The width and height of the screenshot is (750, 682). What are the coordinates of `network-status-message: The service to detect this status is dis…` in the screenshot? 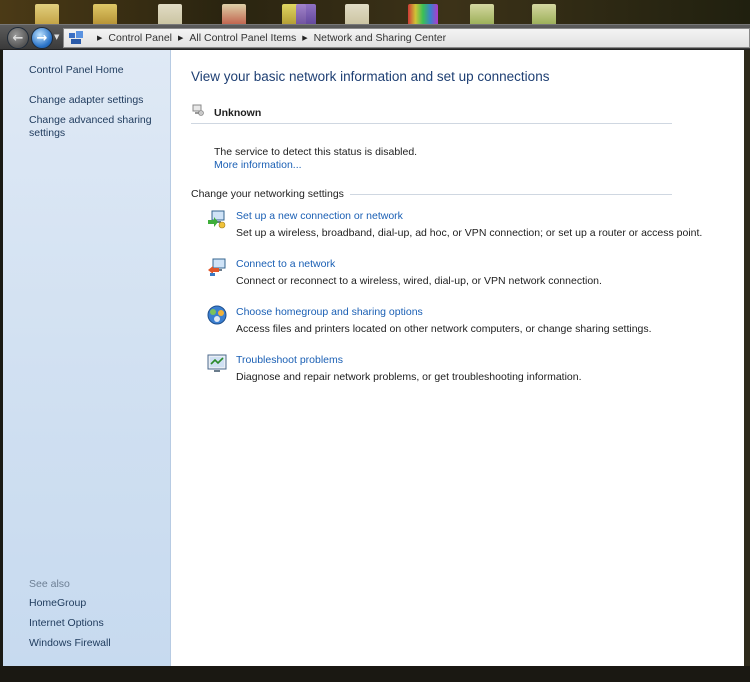 It's located at (316, 152).